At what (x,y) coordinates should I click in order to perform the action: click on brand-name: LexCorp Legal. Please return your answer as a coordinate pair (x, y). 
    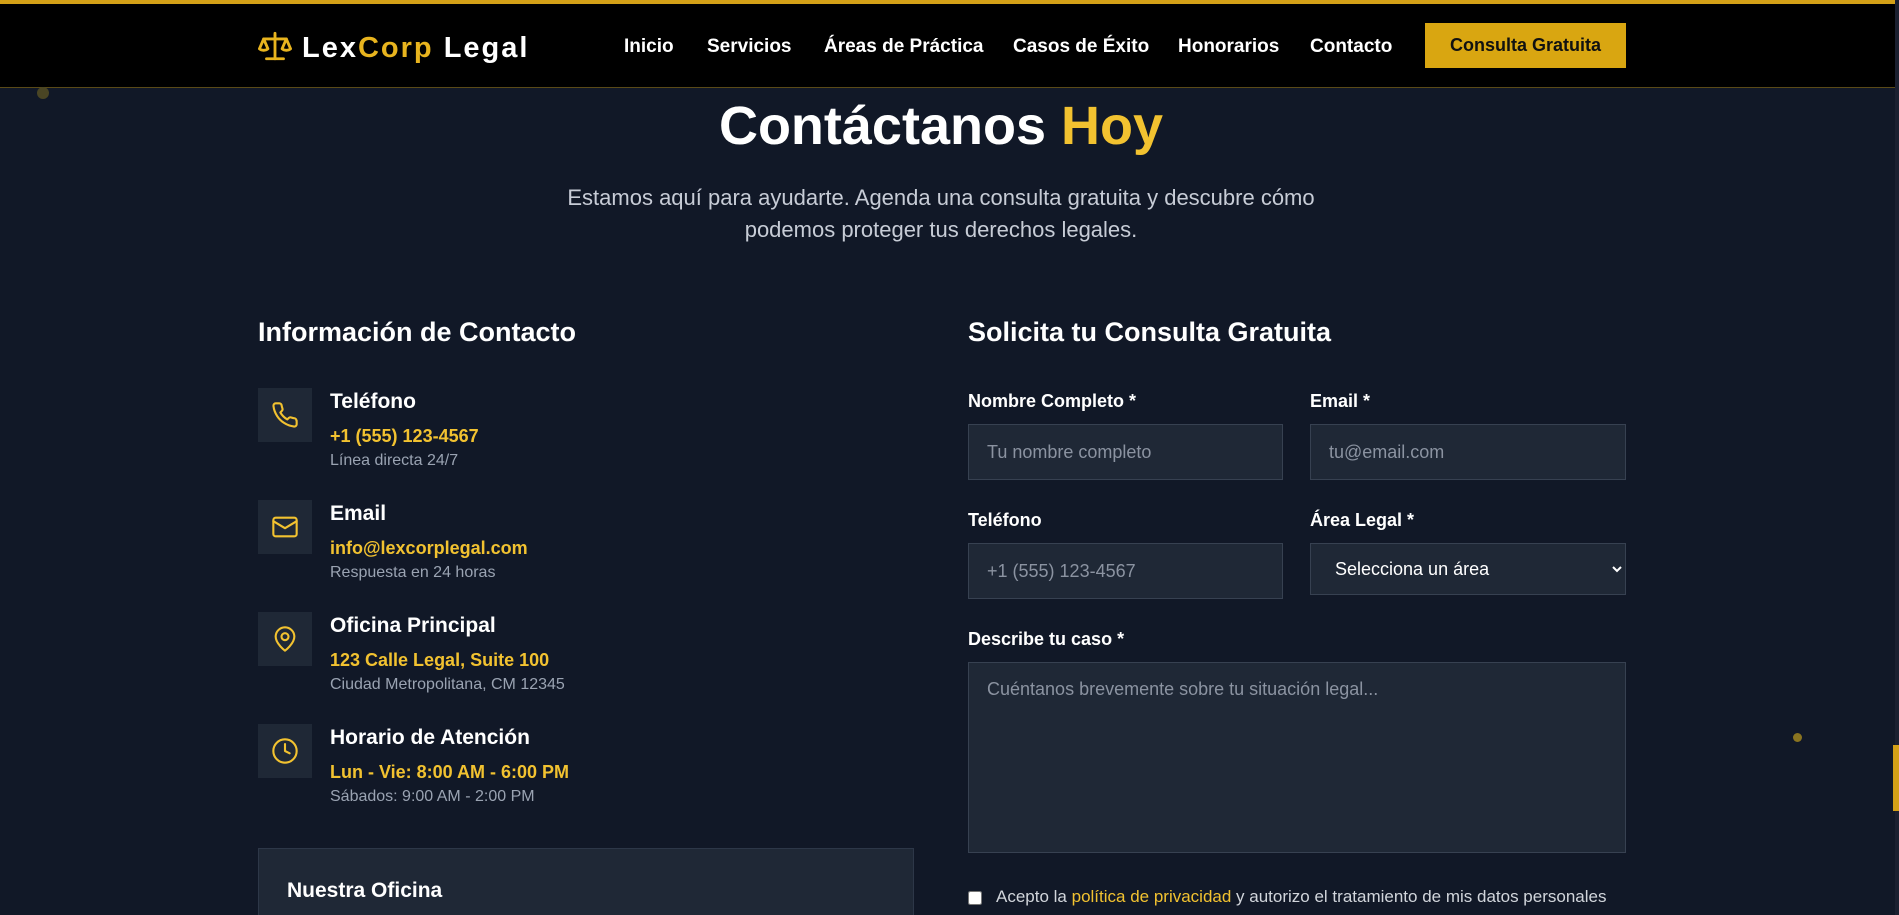
    Looking at the image, I should click on (415, 48).